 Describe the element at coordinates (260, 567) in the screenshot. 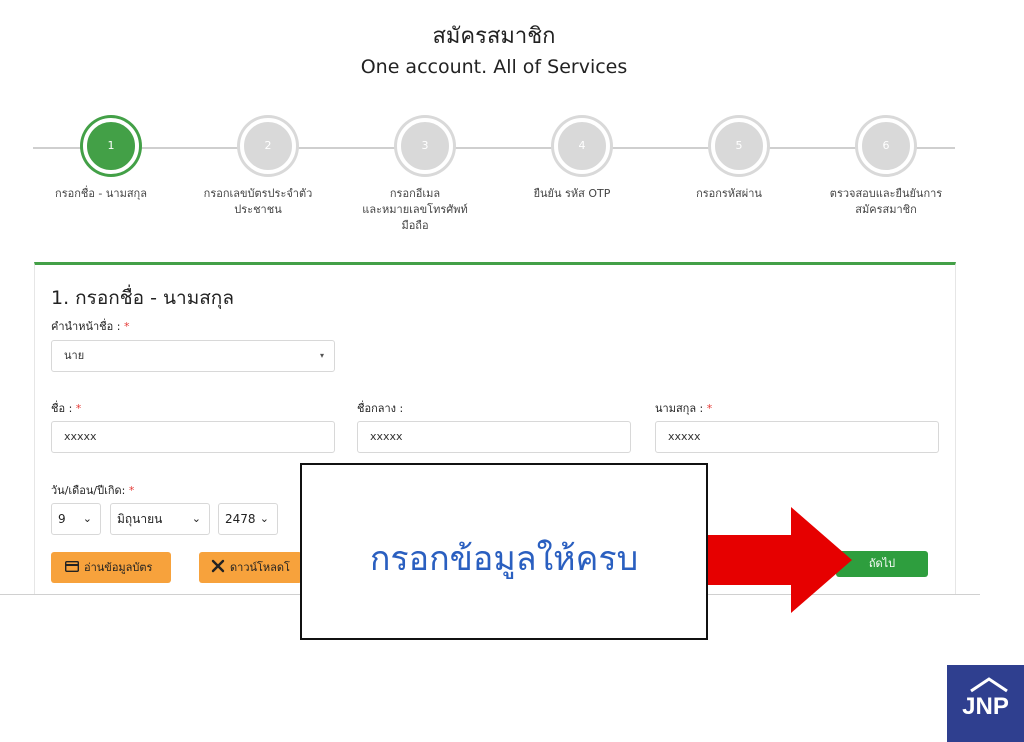

I see `download-label: ดาวน์โหลดโ` at that location.